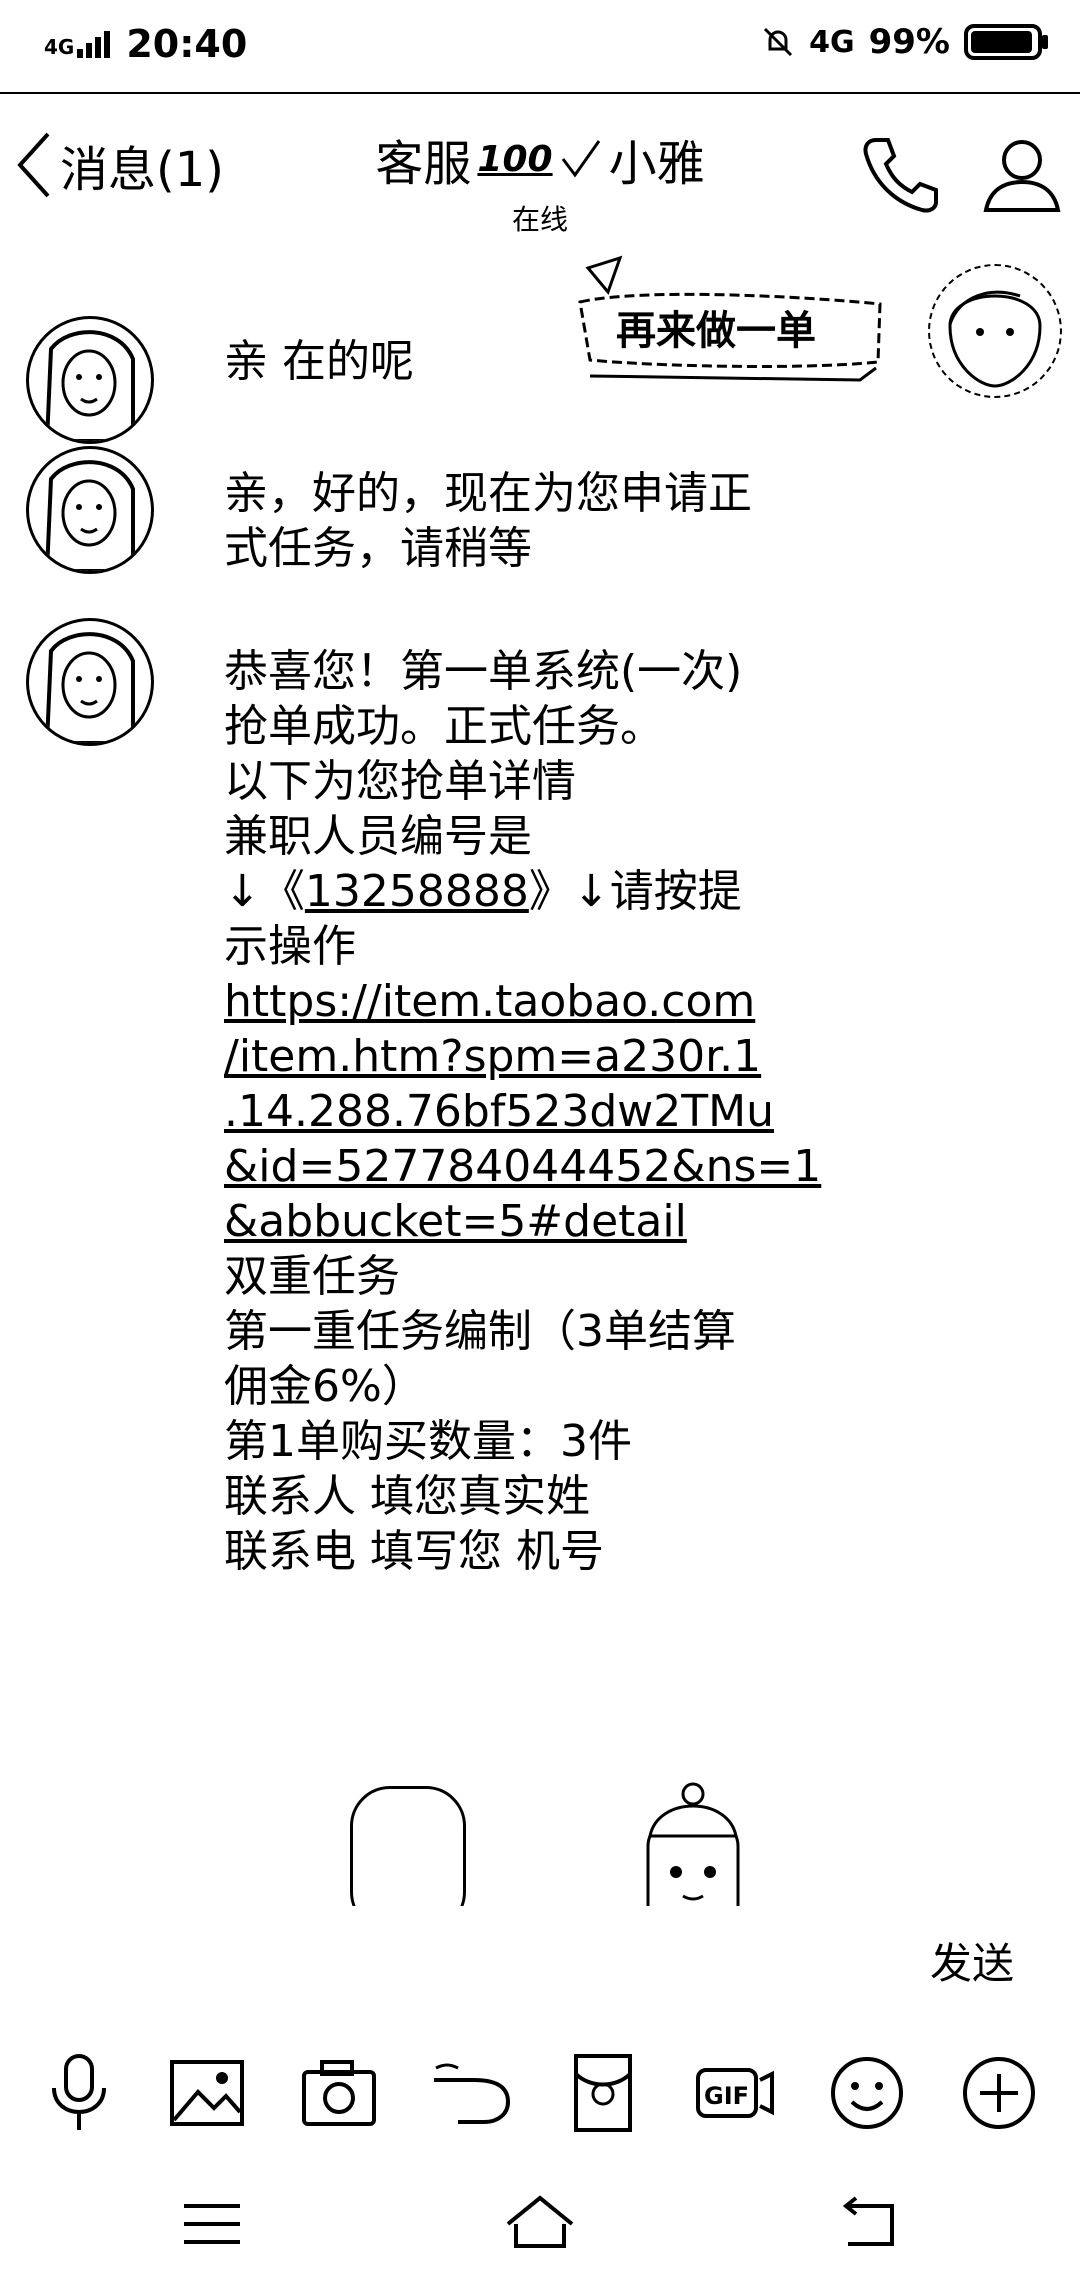 The height and width of the screenshot is (2280, 1080). I want to click on message-text: 第一重任务编制（3单结算, so click(480, 1331).